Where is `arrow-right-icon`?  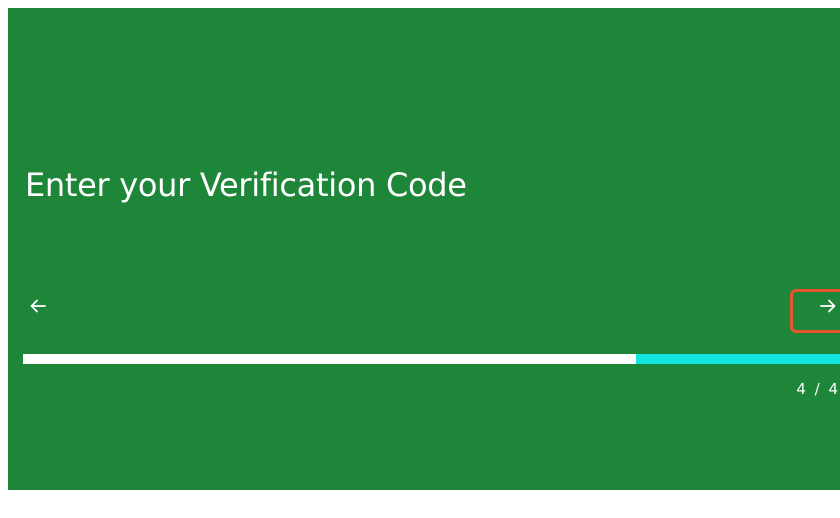 arrow-right-icon is located at coordinates (828, 306).